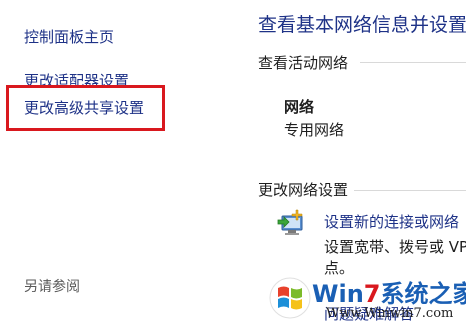 Image resolution: width=466 pixels, height=327 pixels. Describe the element at coordinates (391, 221) in the screenshot. I see `setup-new-connection-link: 设置新的连接或网络` at that location.